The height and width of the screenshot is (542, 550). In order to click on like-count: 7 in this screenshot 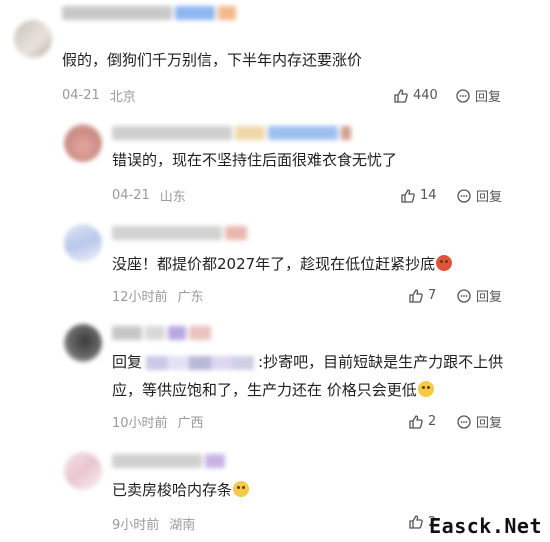, I will do `click(432, 295)`.